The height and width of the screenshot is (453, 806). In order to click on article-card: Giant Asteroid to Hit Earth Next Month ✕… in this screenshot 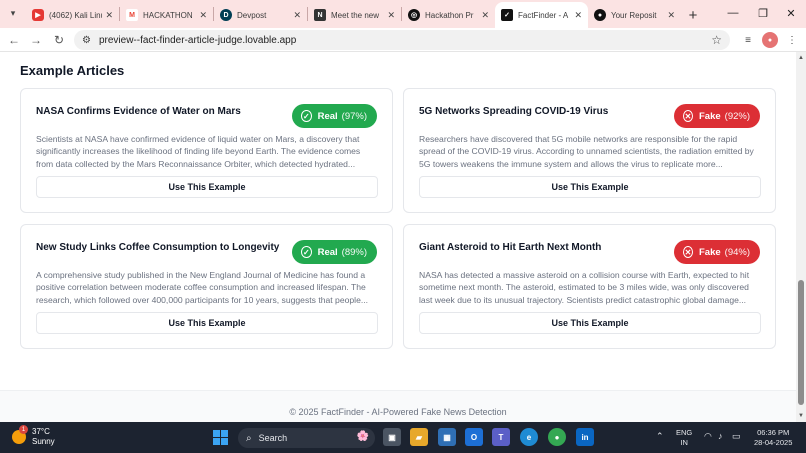, I will do `click(589, 286)`.